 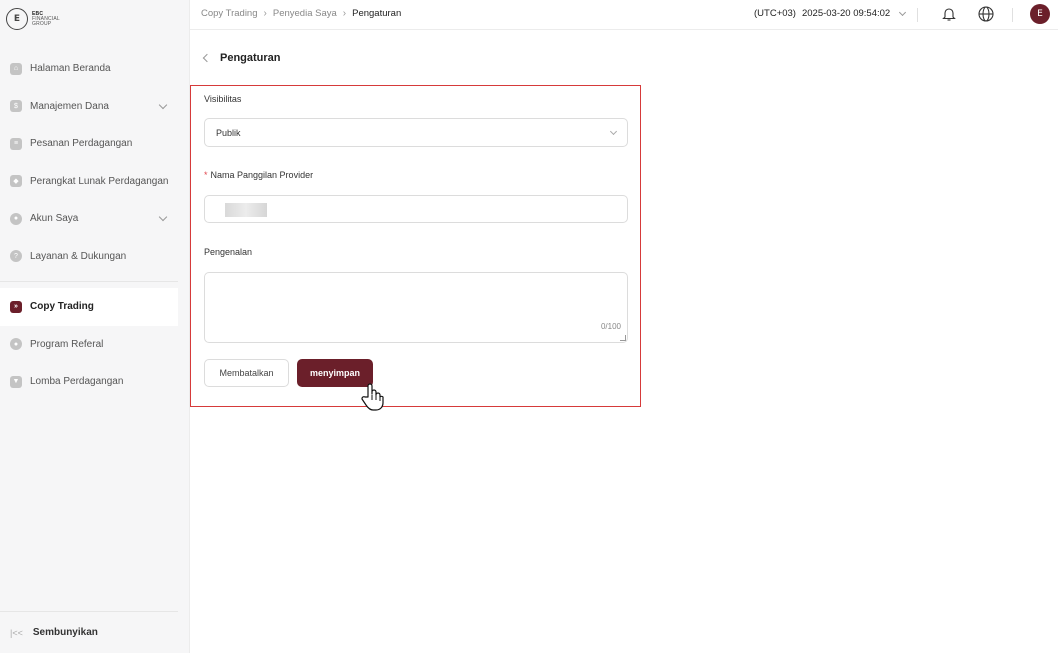 I want to click on copy-trading-icon: », so click(x=16, y=306).